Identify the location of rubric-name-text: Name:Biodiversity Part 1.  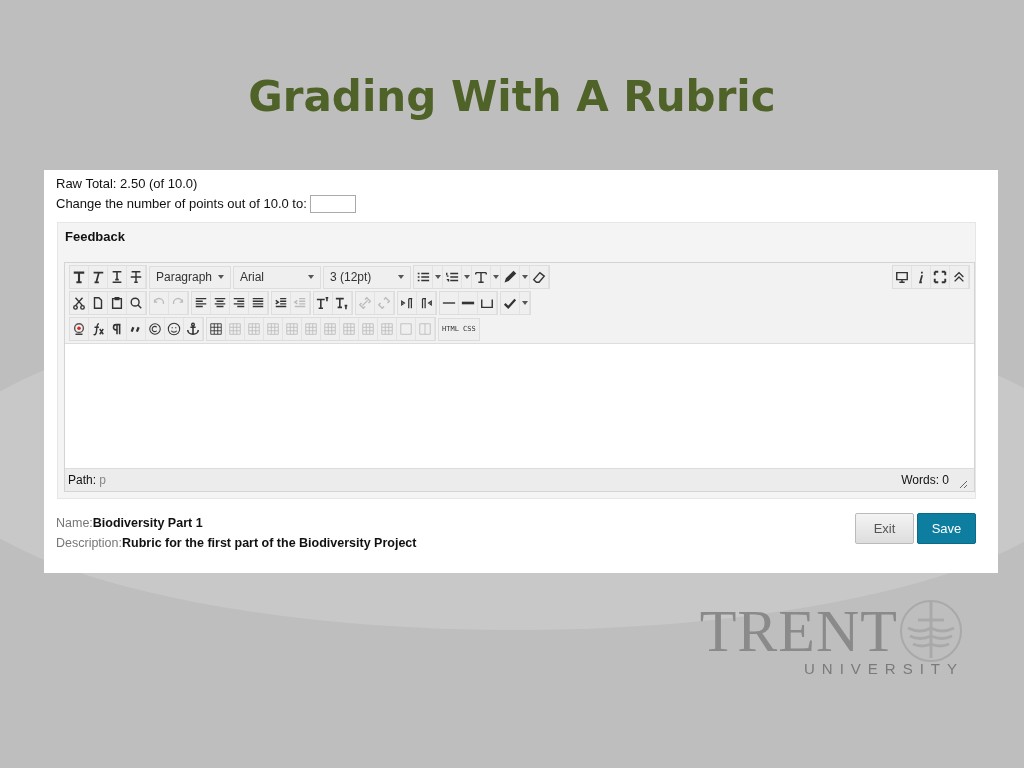
(130, 523).